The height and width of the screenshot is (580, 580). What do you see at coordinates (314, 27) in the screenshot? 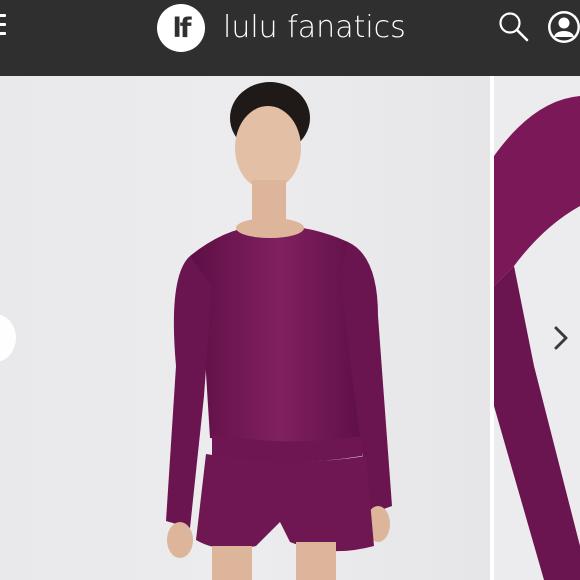
I see `brand-name: lulu fanatics` at bounding box center [314, 27].